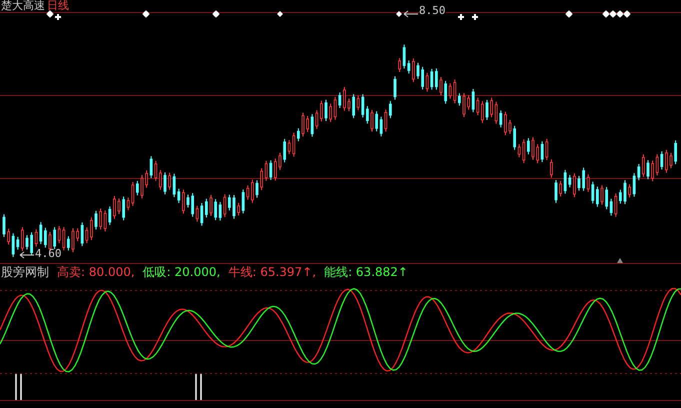  I want to click on indicator-value: 高卖: 80.000,, so click(96, 272).